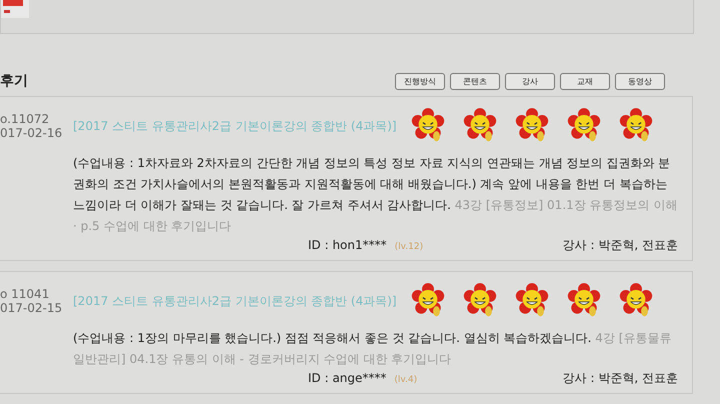  Describe the element at coordinates (31, 308) in the screenshot. I see `review-date: 017-02-15` at that location.